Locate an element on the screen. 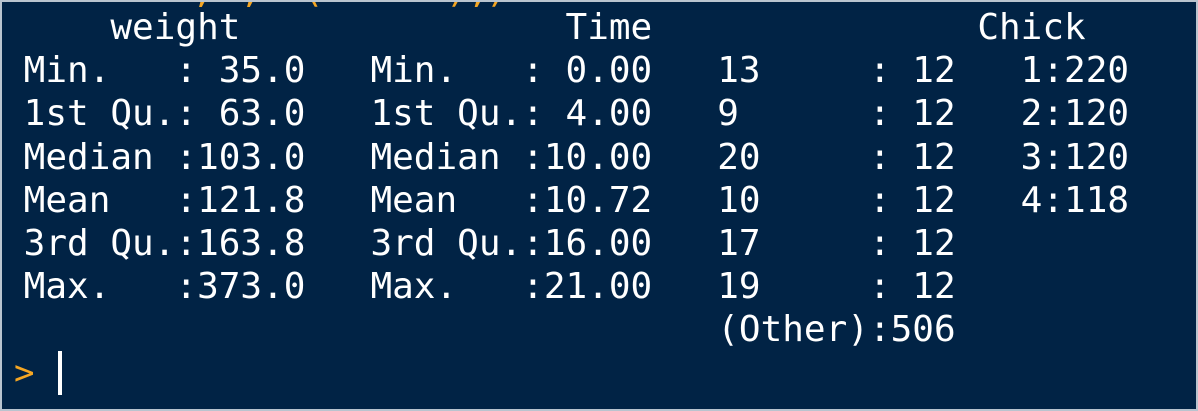  summary-row: Min. : 35.0 Min. : 0.00 13 : 12 1:220 is located at coordinates (587, 71).